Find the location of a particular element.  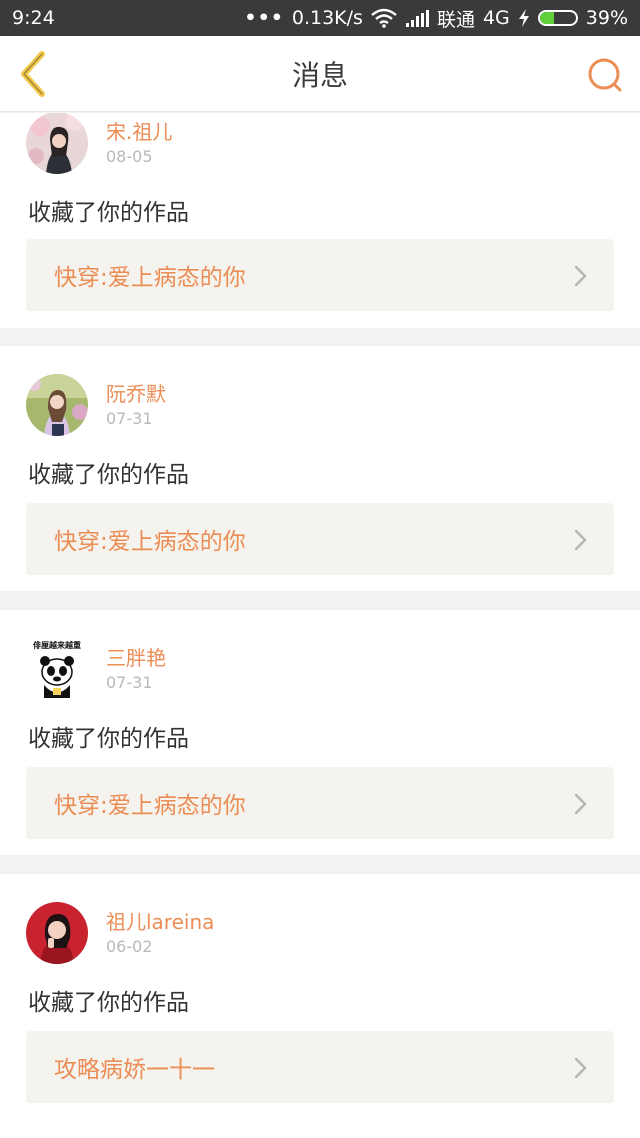

status-bar: 9:24 ••• 0.13K/s 联通 4G 39% is located at coordinates (320, 18).